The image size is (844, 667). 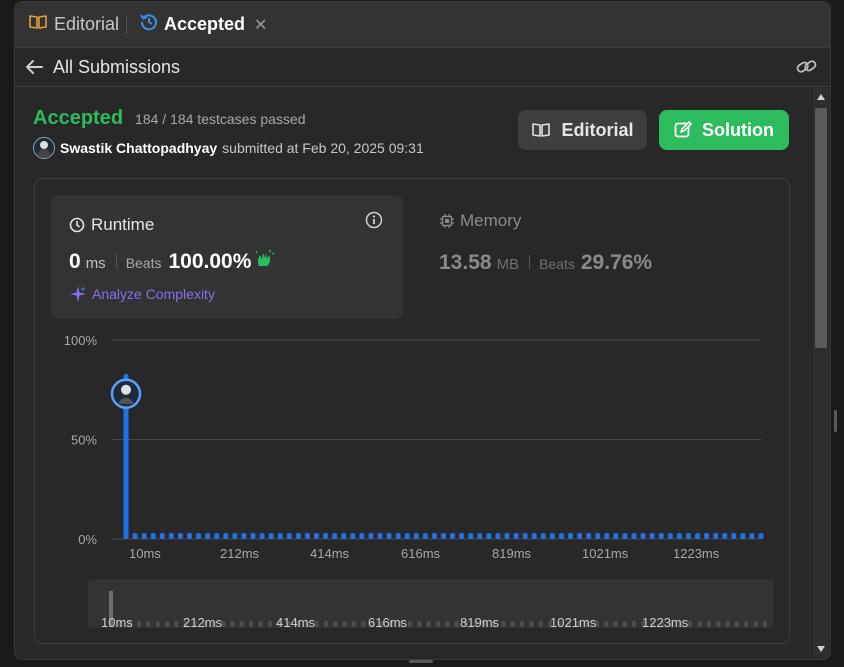 I want to click on scrollbar-thumb, so click(x=821, y=228).